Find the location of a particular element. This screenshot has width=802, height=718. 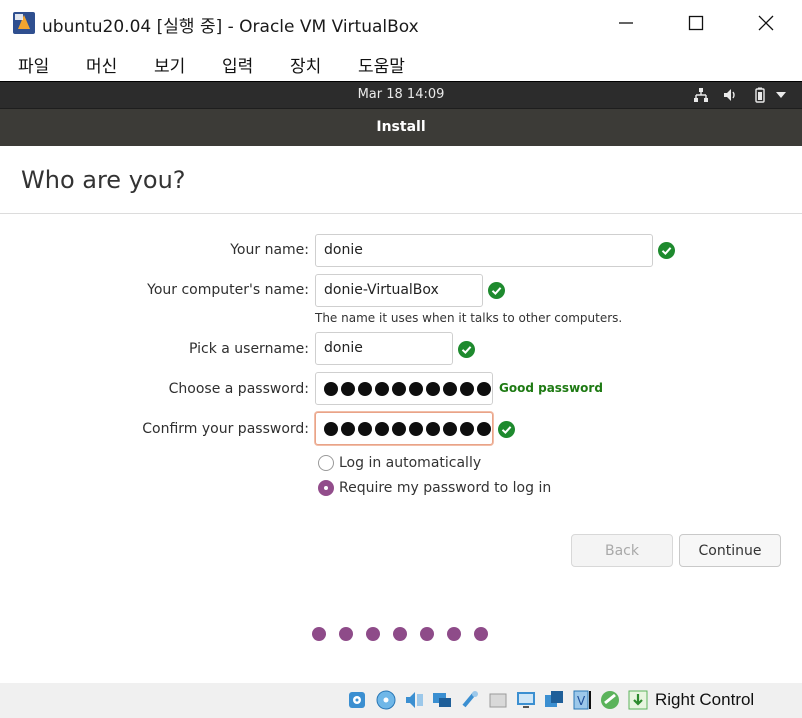

username-label: Pick a username: is located at coordinates (248, 349).